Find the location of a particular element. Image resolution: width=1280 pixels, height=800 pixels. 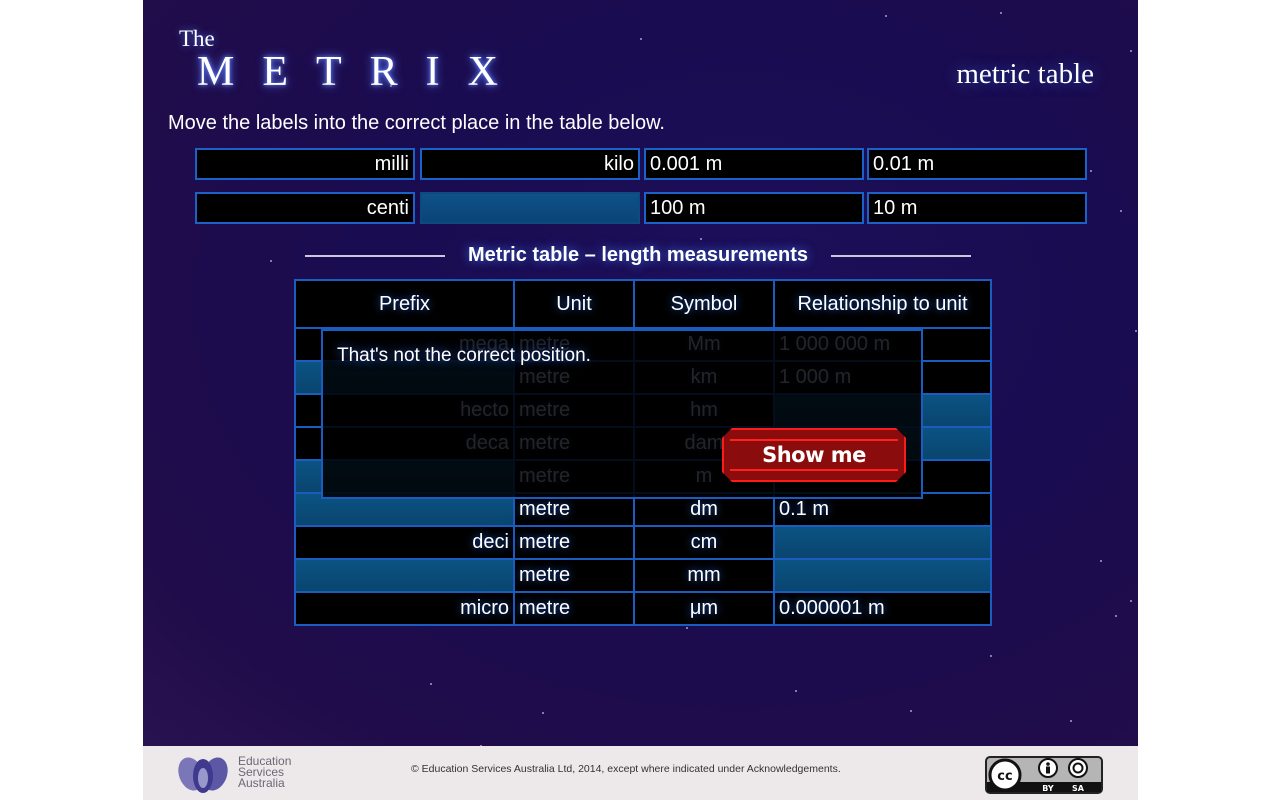

column-header-unit: Unit is located at coordinates (574, 304).